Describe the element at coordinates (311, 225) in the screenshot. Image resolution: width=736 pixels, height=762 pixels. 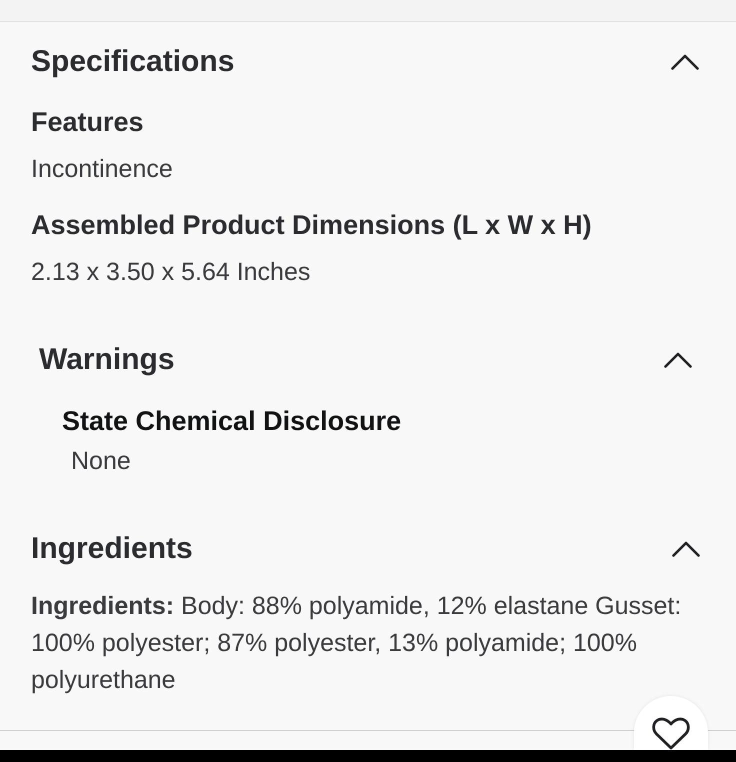
I see `spec-label: Assembled Product Dimensions (L x W x H)` at that location.